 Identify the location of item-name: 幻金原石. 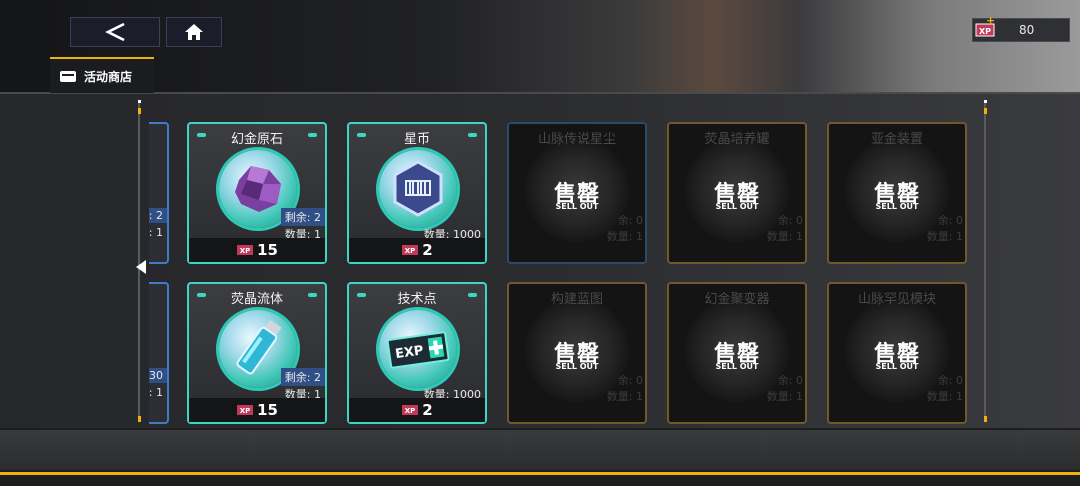
(256, 139).